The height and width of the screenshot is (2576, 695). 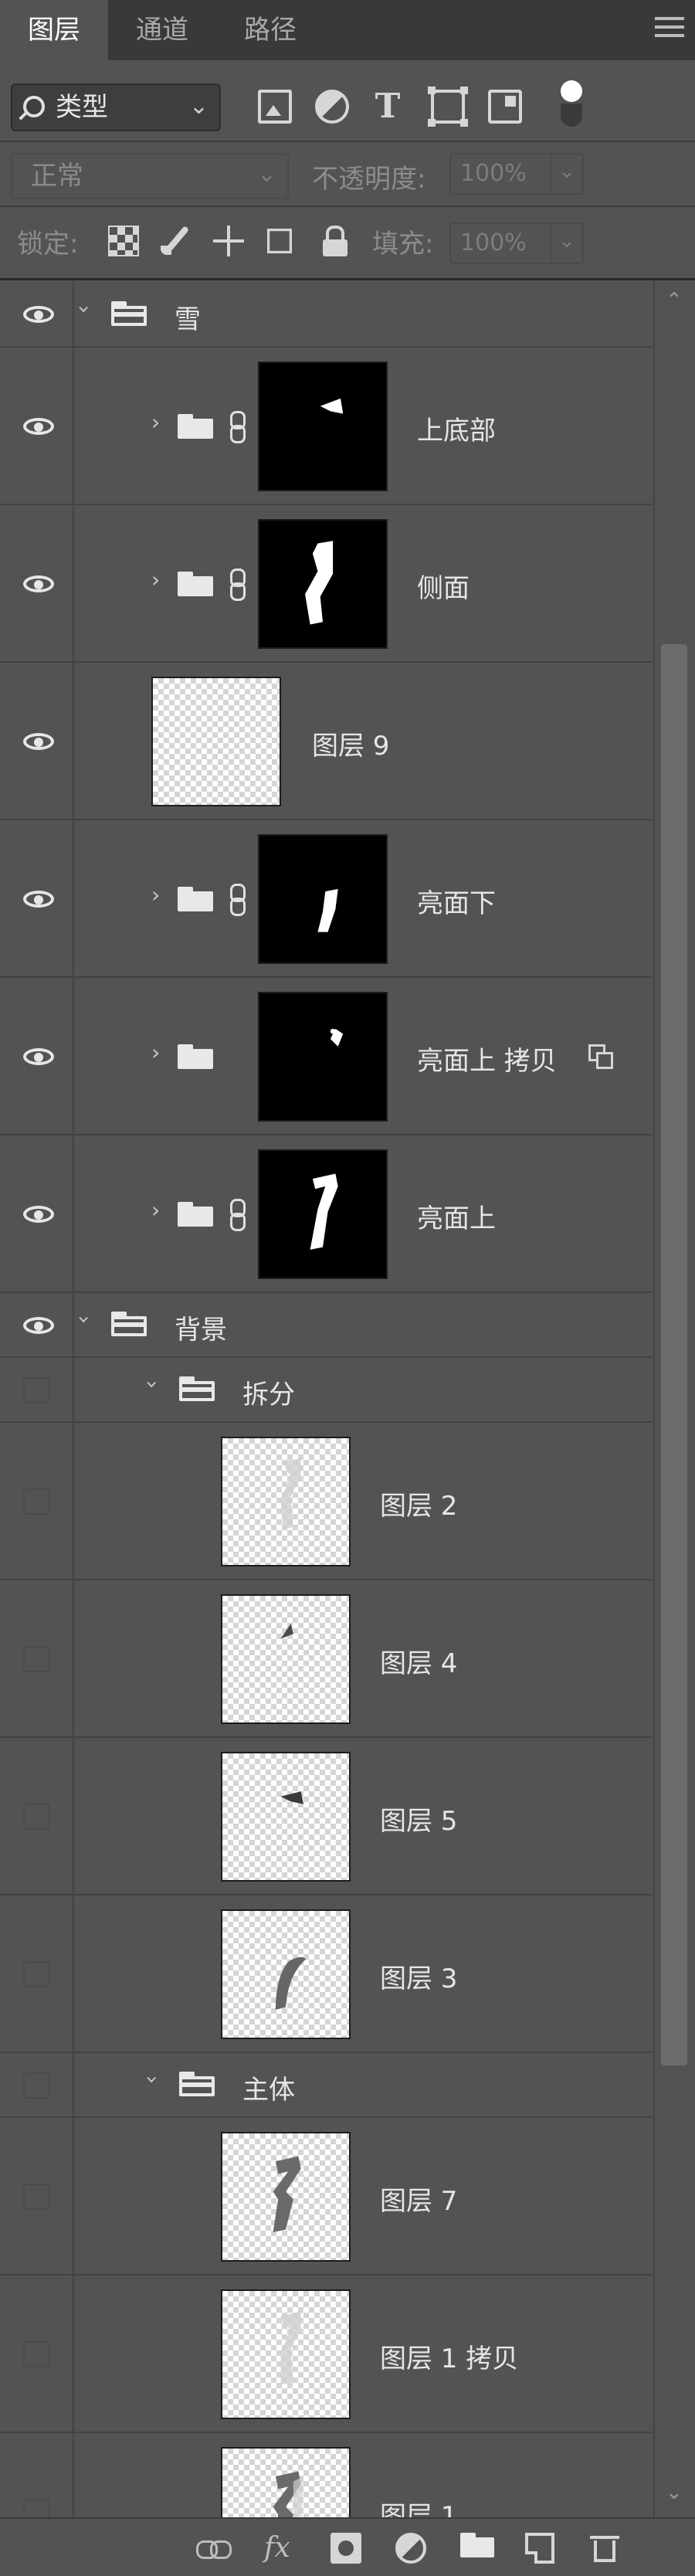 I want to click on adjustment-layer-icon, so click(x=410, y=2548).